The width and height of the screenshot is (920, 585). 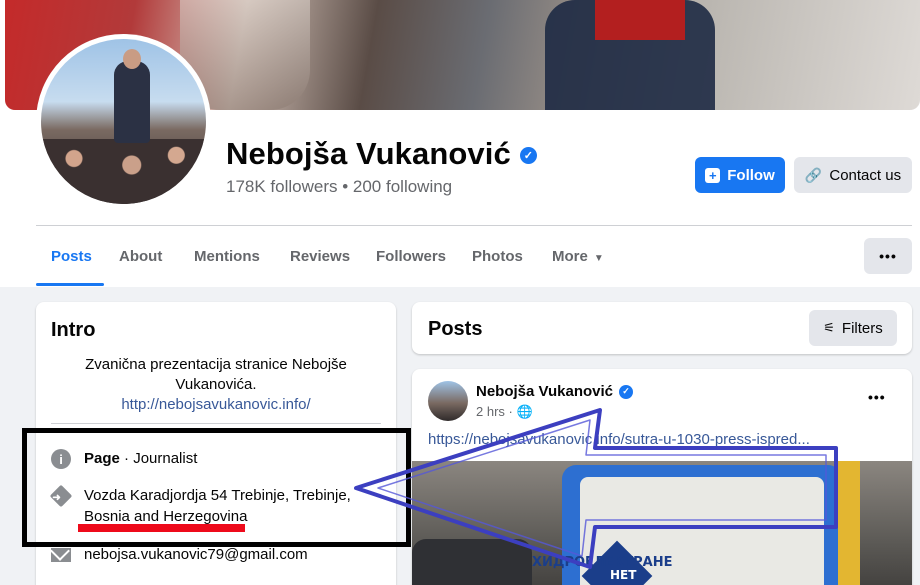 What do you see at coordinates (596, 488) in the screenshot?
I see `annotation-arrow` at bounding box center [596, 488].